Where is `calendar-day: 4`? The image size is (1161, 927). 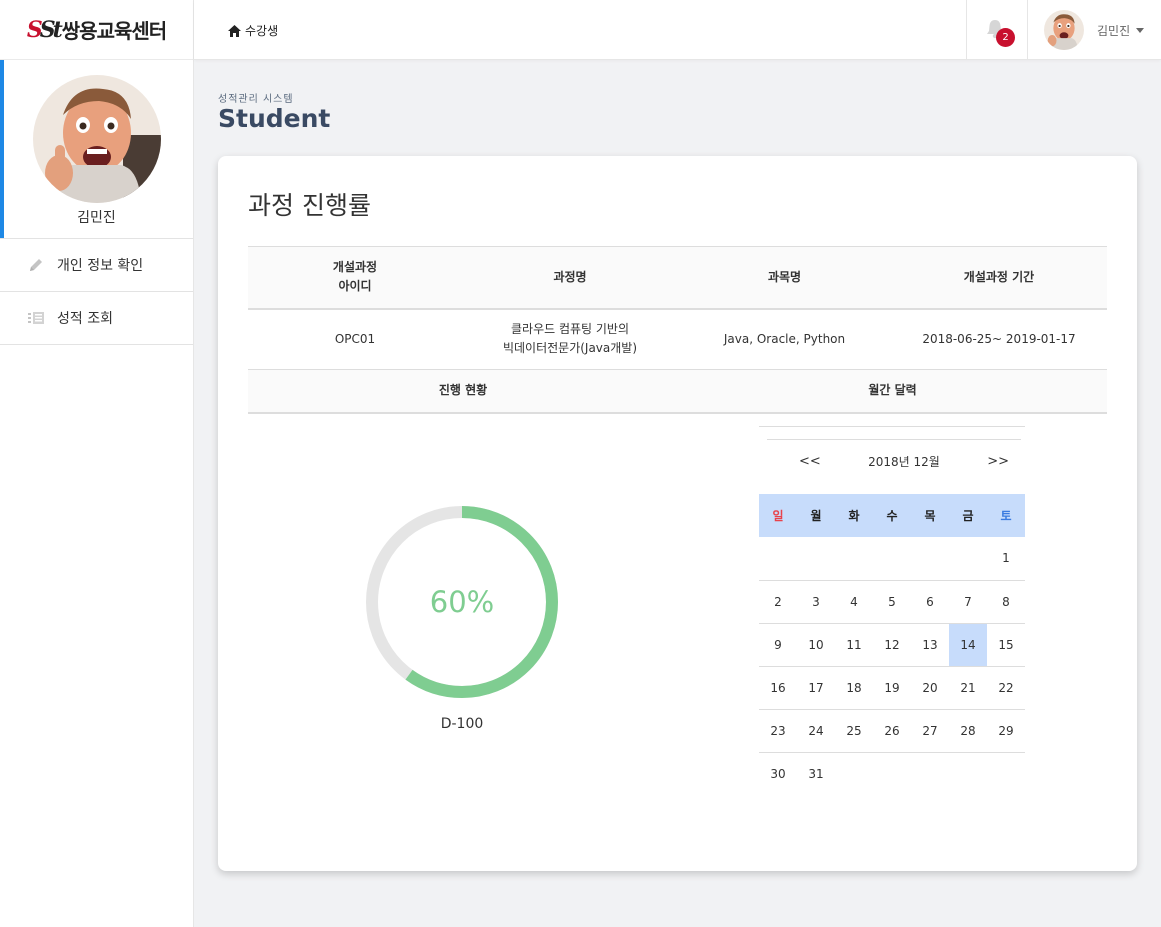
calendar-day: 4 is located at coordinates (854, 602).